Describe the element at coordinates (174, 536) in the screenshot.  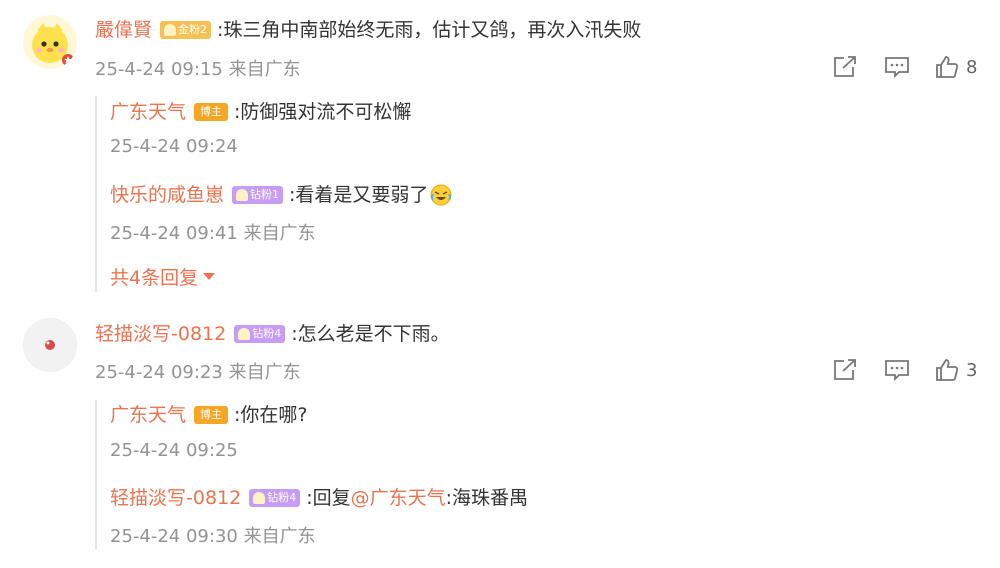
I see `reply-timestamp: 25-4-24 09:30` at that location.